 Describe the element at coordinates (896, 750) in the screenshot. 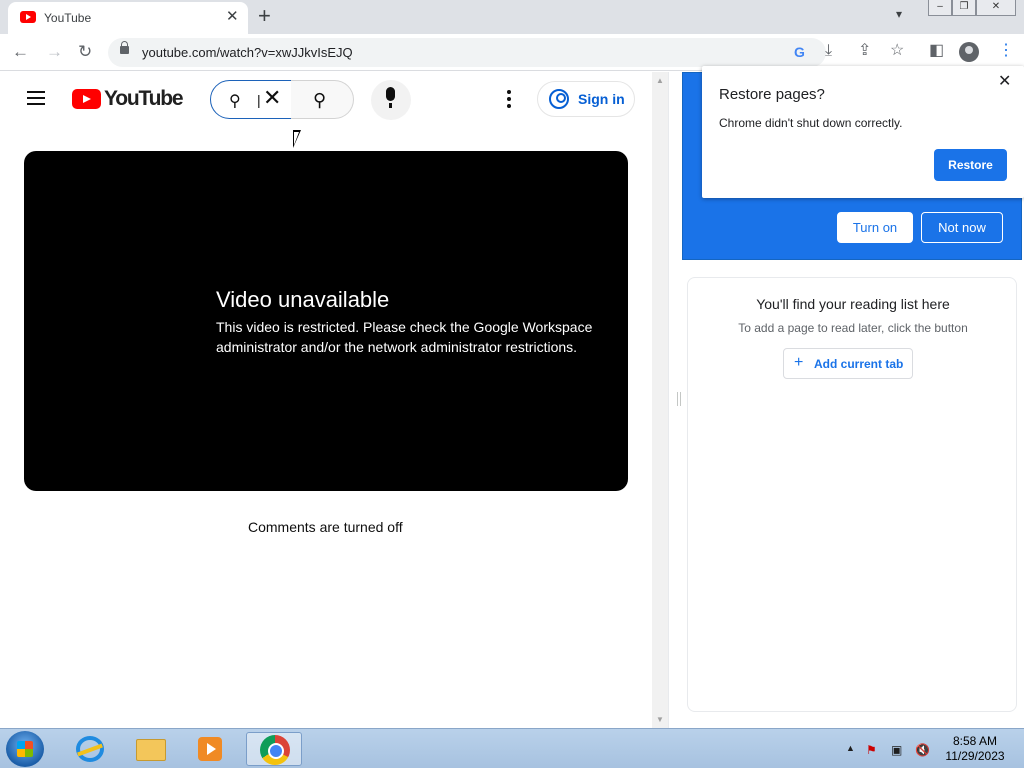

I see `network-icon: ▣` at that location.